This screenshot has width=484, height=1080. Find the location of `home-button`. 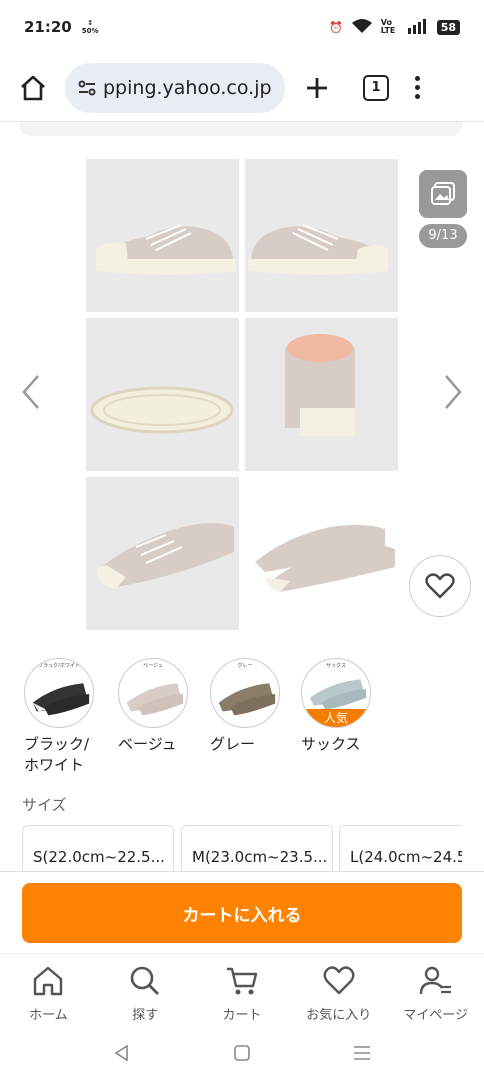

home-button is located at coordinates (33, 88).